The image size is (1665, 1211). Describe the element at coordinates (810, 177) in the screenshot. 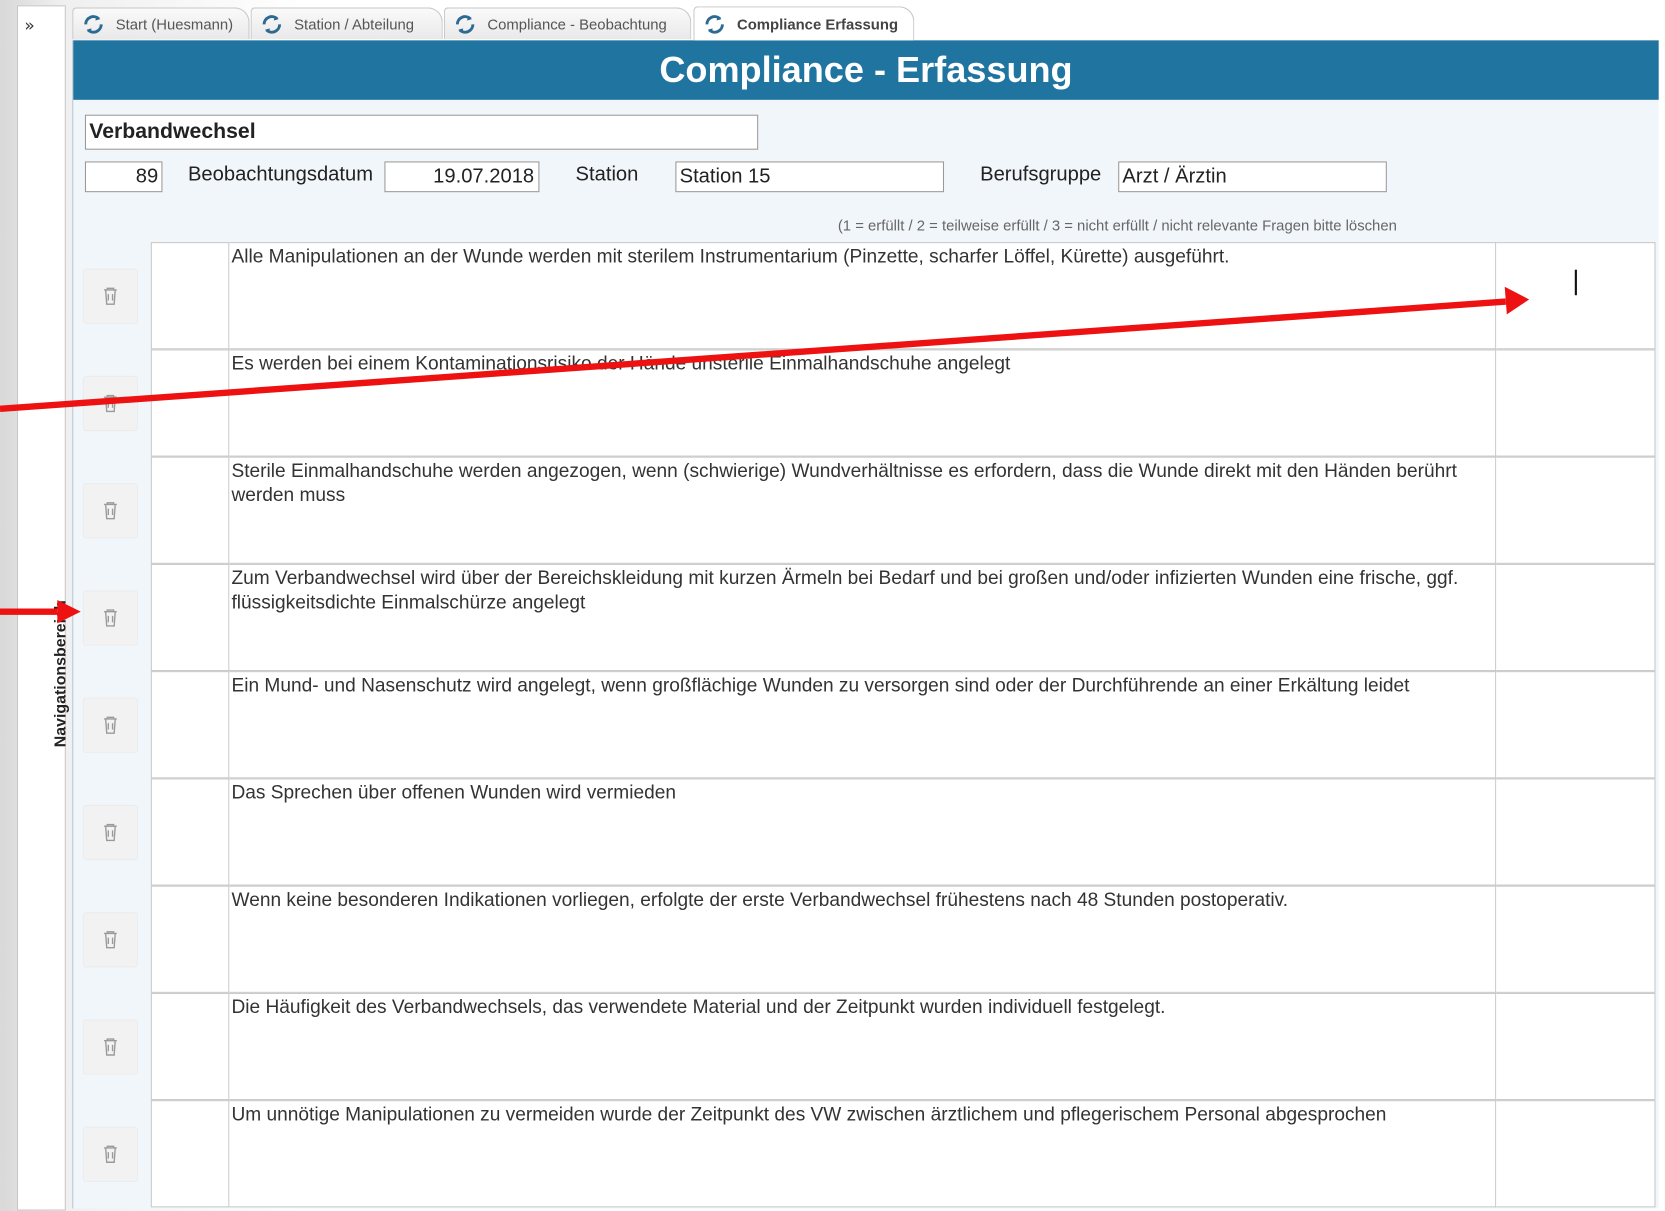

I see `station-field: Station 15` at that location.